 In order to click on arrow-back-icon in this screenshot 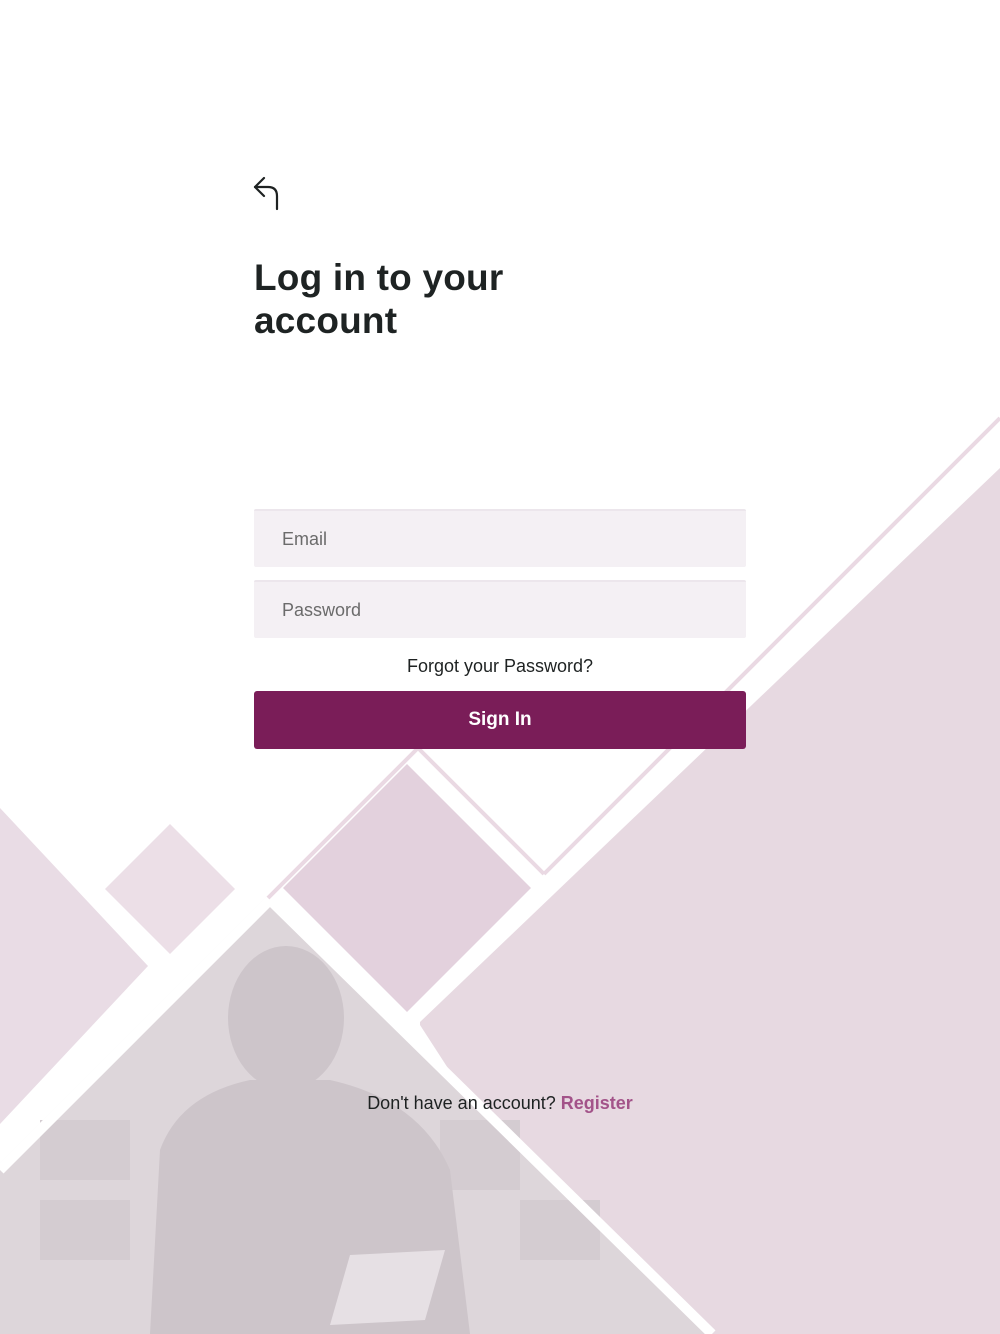, I will do `click(266, 193)`.